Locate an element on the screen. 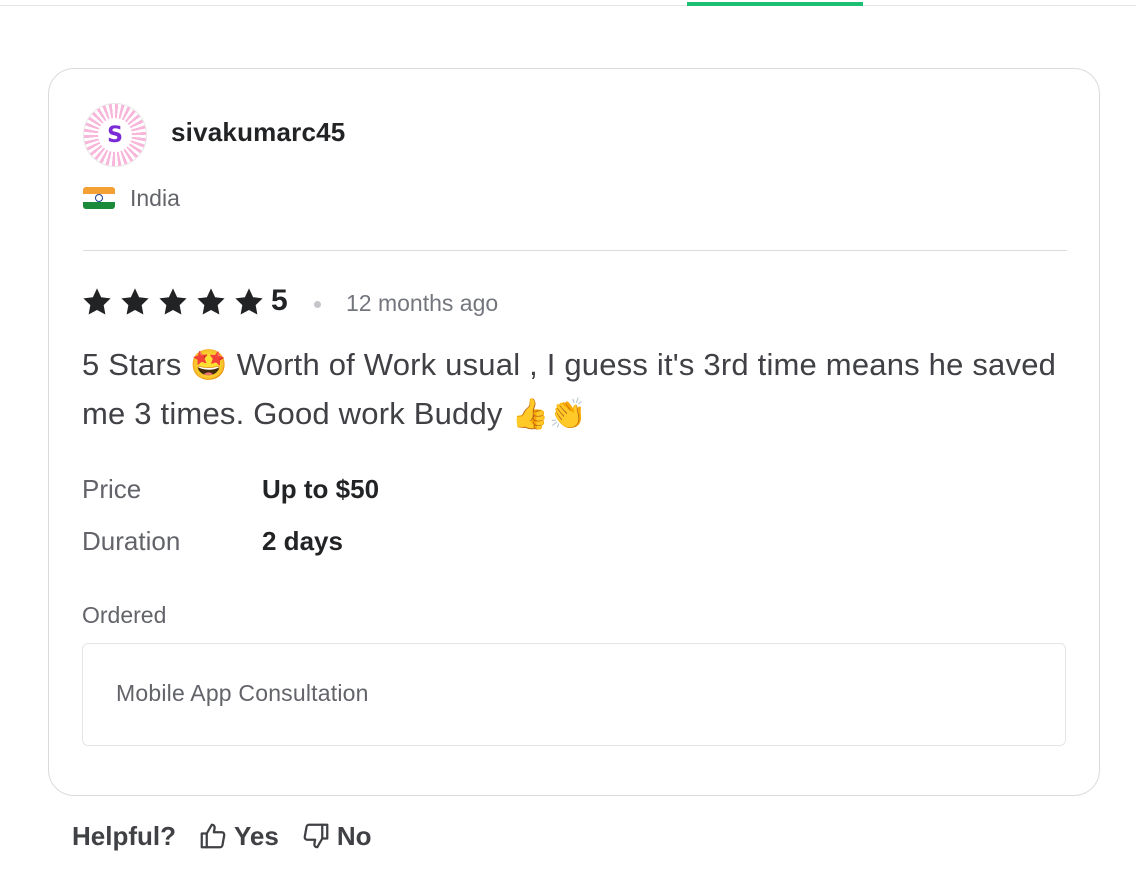  no-label: No is located at coordinates (354, 835).